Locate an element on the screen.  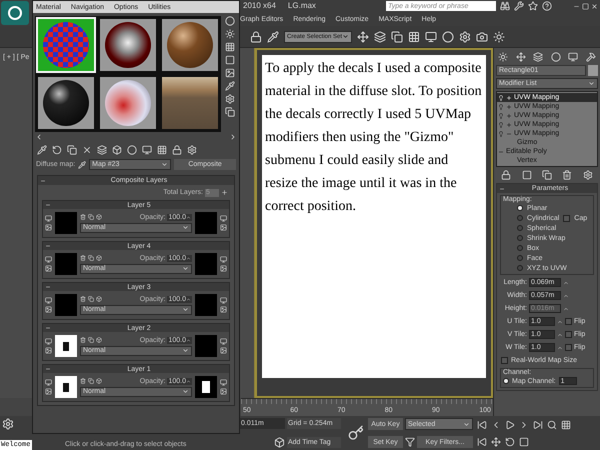
square-icon is located at coordinates (230, 60).